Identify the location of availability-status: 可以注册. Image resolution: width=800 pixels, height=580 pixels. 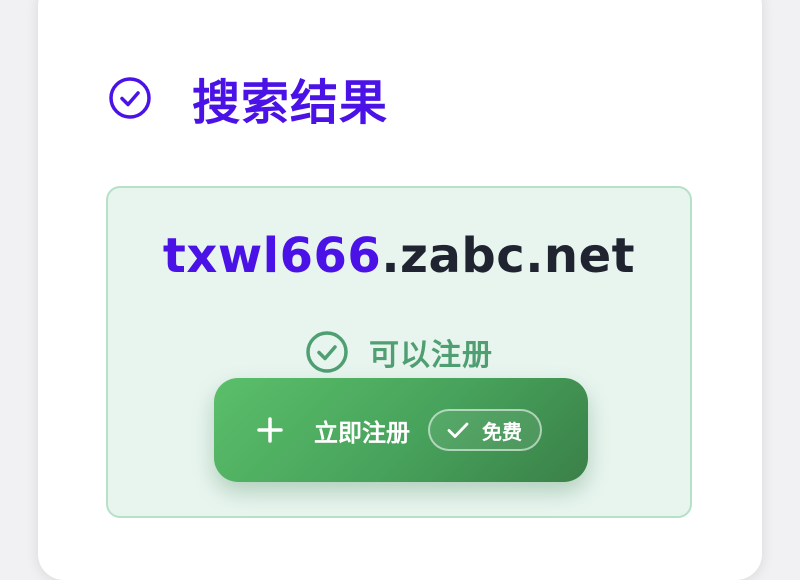
(399, 352).